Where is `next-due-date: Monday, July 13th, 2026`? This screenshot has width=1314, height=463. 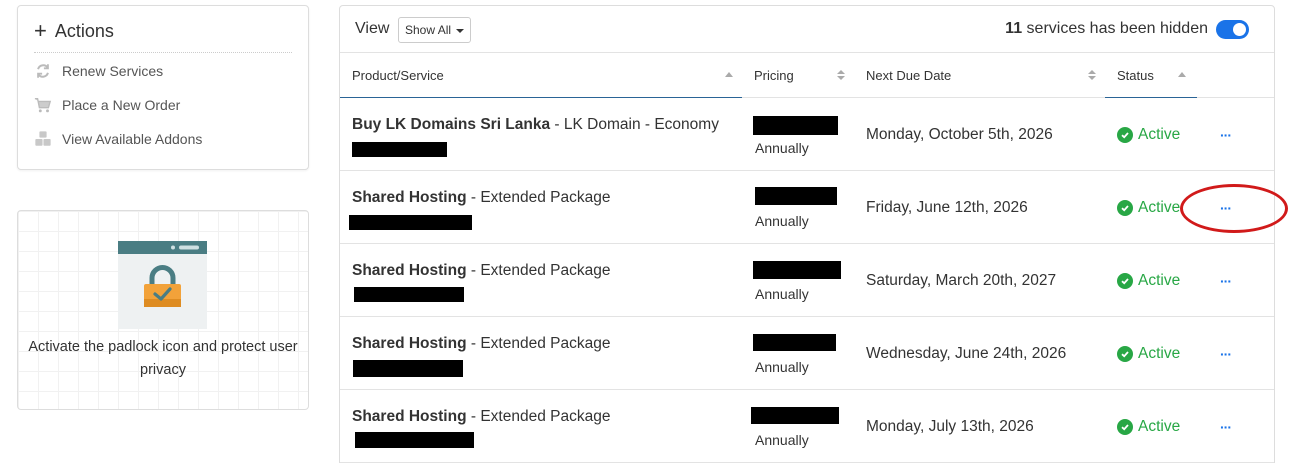
next-due-date: Monday, July 13th, 2026 is located at coordinates (950, 426).